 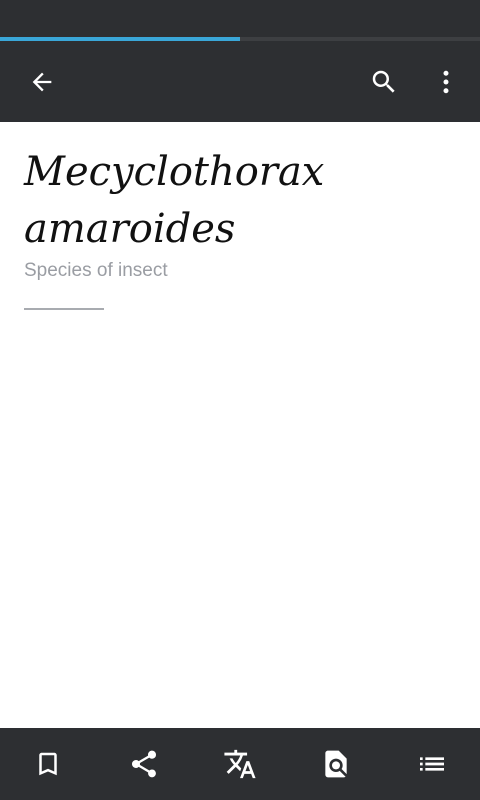 I want to click on share-button, so click(x=144, y=764).